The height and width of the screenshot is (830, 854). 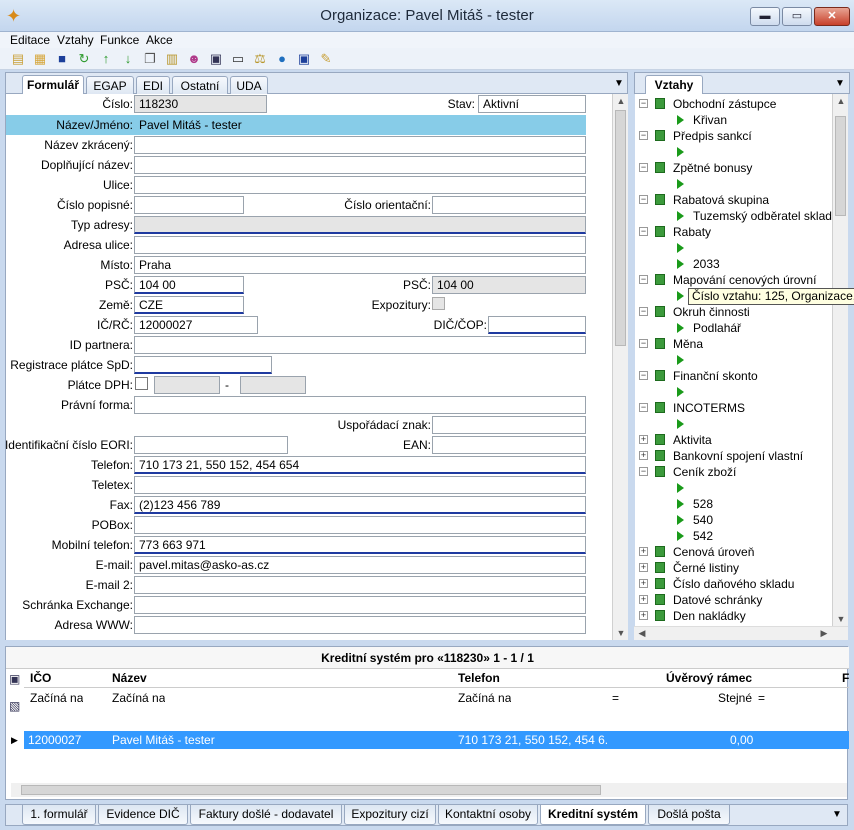 What do you see at coordinates (110, 85) in the screenshot?
I see `tab-egap: EGAP` at bounding box center [110, 85].